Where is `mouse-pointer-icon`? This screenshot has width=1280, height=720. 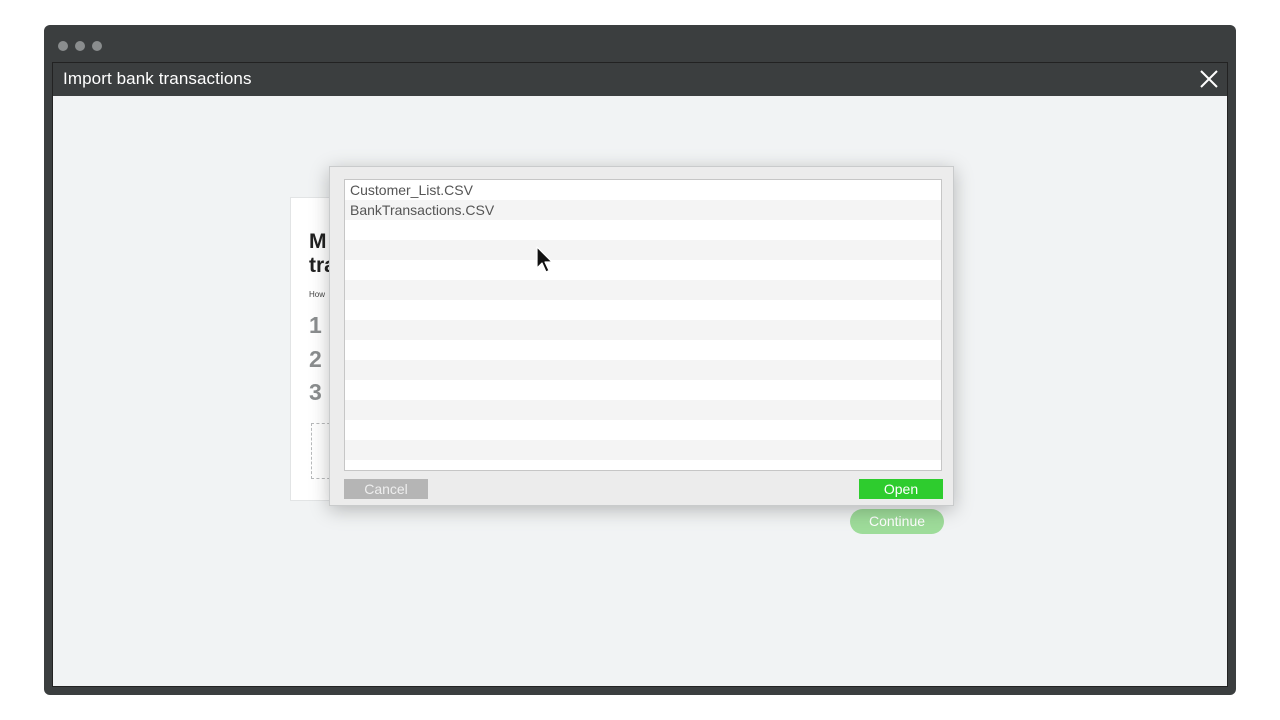 mouse-pointer-icon is located at coordinates (544, 259).